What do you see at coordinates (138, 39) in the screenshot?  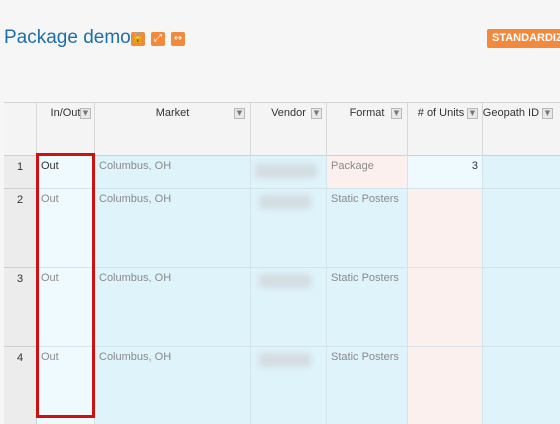 I see `lock-open-icon: 🔓` at bounding box center [138, 39].